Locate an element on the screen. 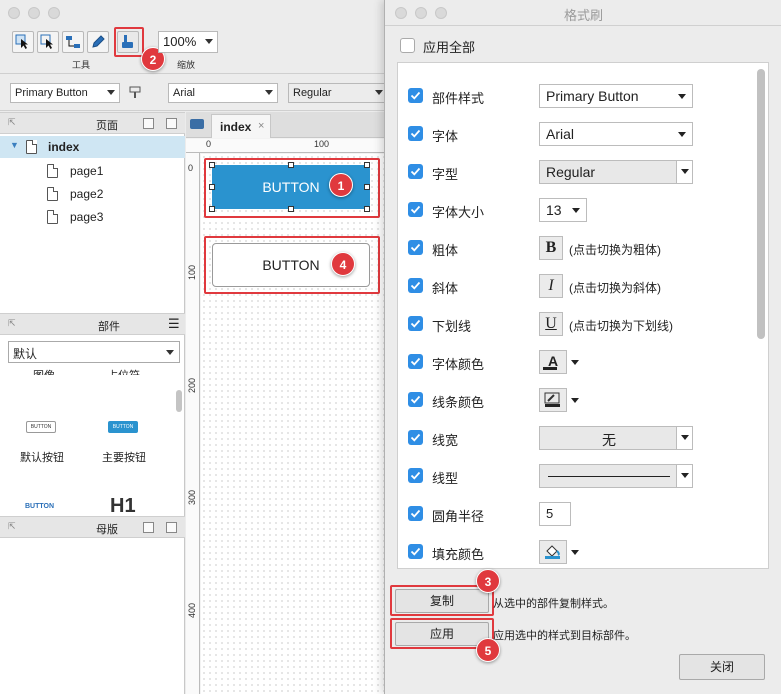  scrollbar-thumb is located at coordinates (761, 204).